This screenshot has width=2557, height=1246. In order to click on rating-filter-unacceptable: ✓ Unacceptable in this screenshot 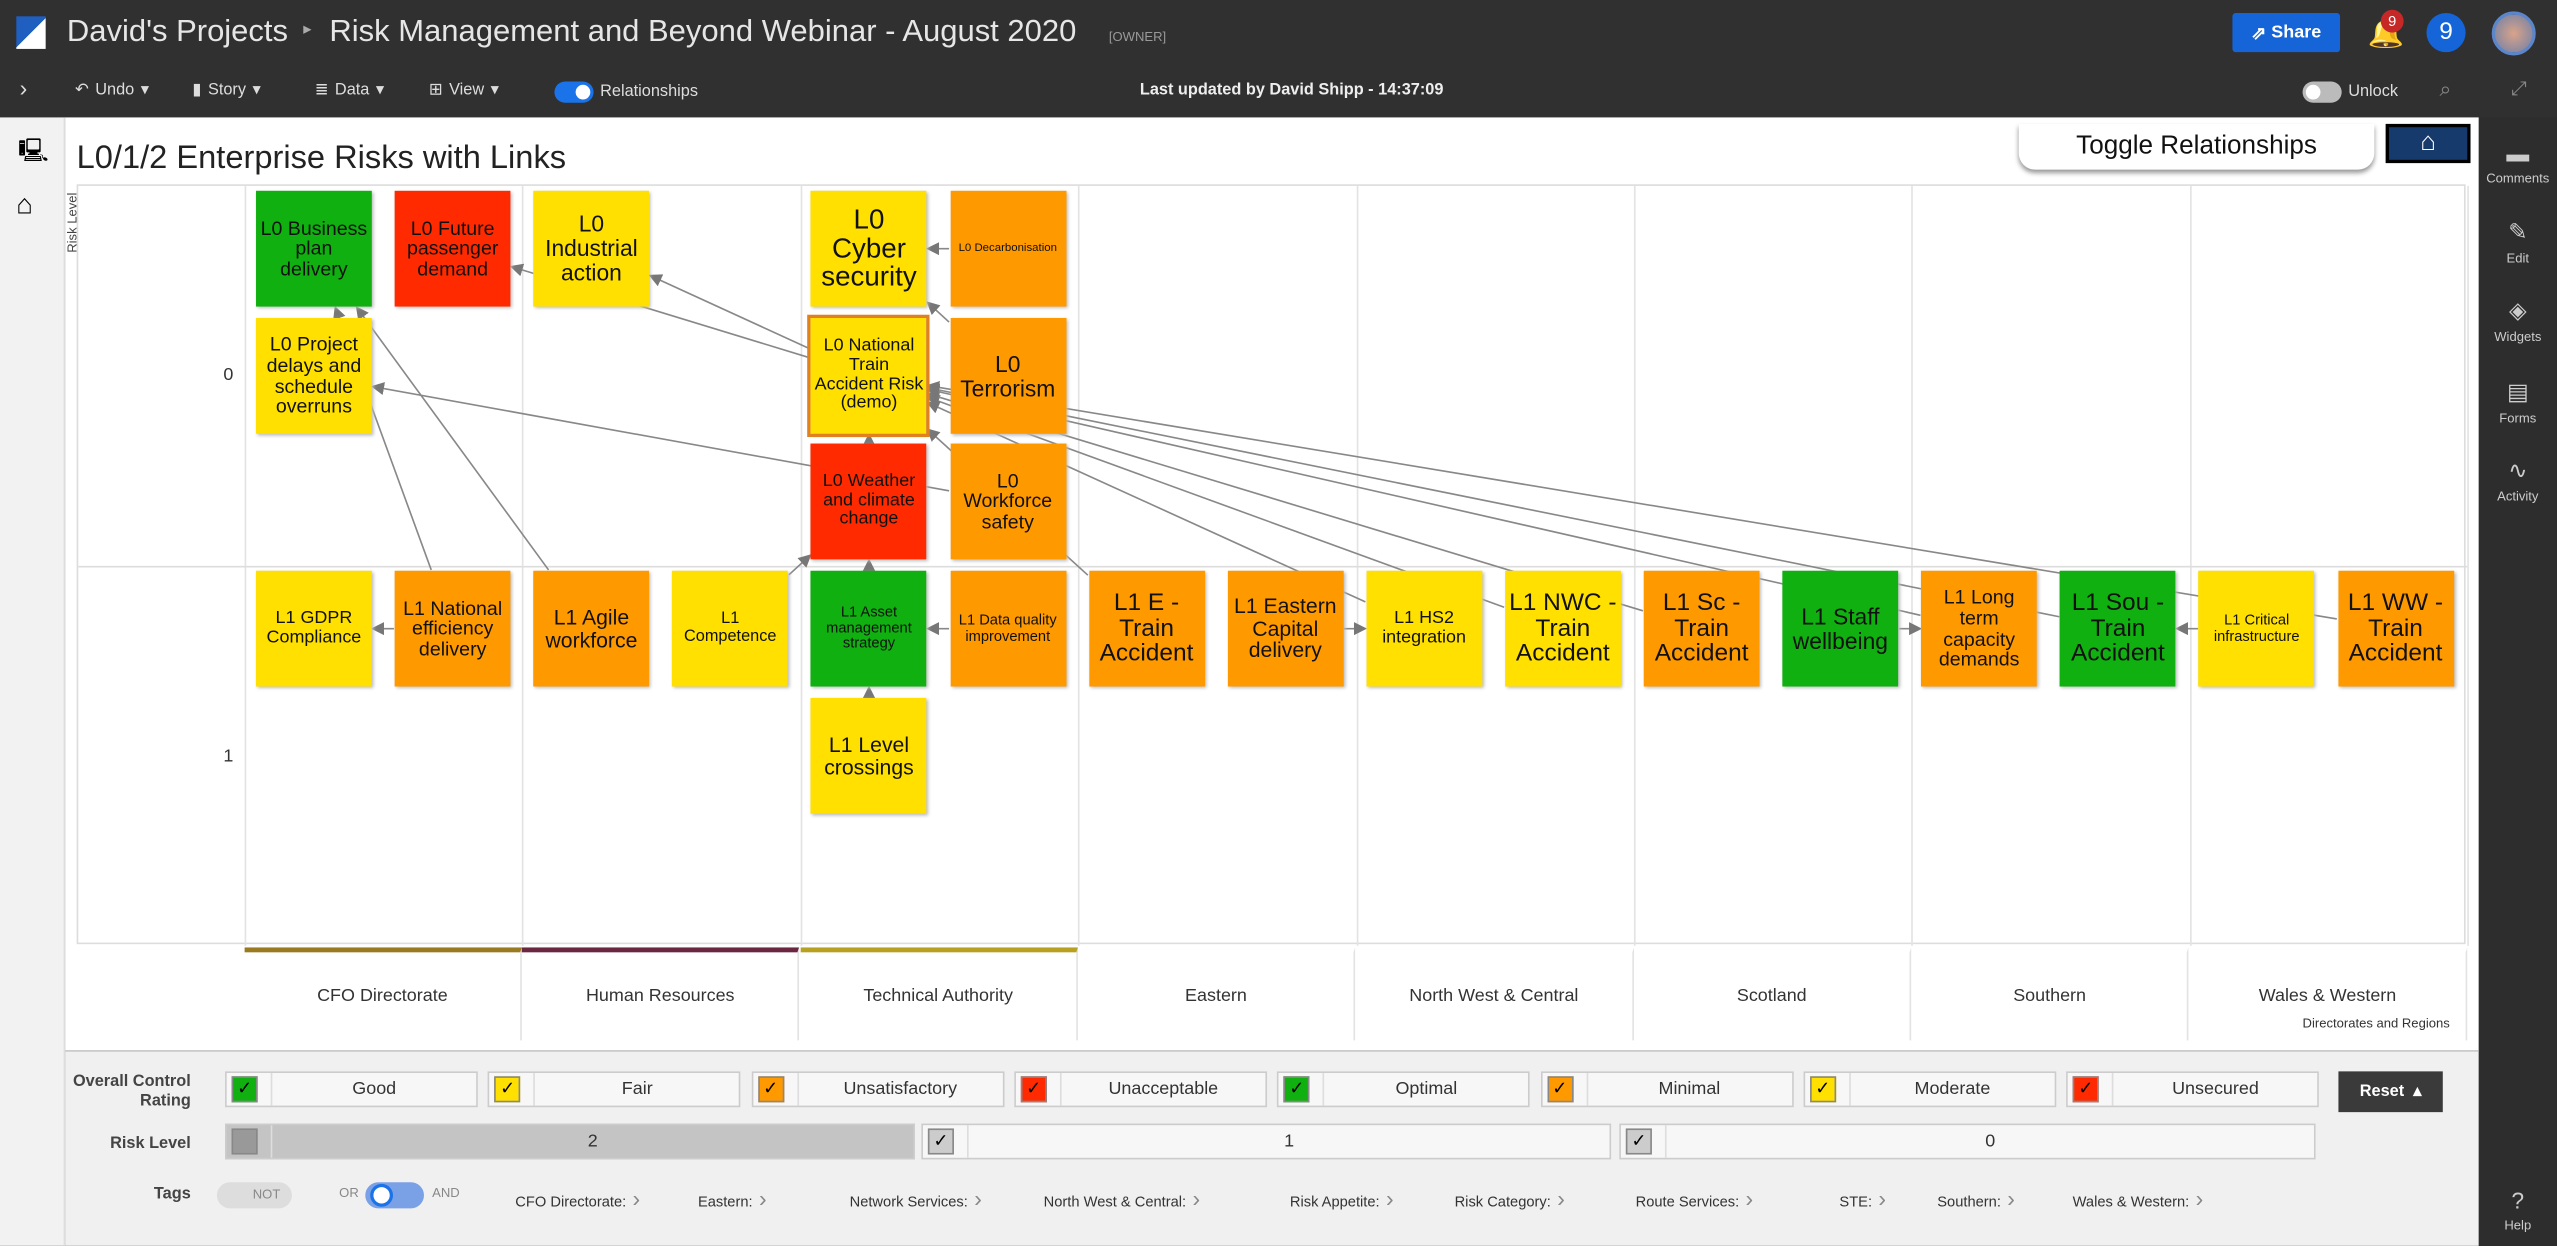, I will do `click(1140, 1089)`.